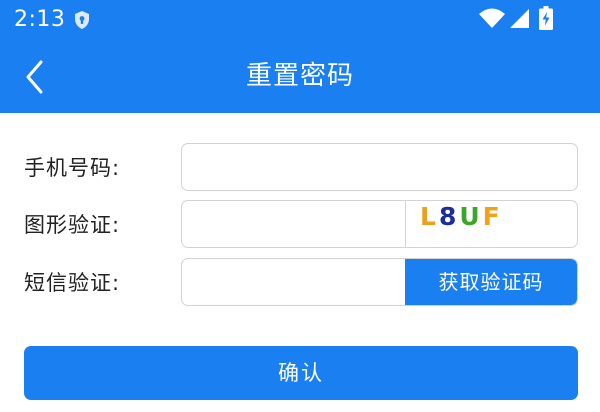 This screenshot has width=600, height=412. Describe the element at coordinates (72, 225) in the screenshot. I see `captcha-label: 图形验证:` at that location.